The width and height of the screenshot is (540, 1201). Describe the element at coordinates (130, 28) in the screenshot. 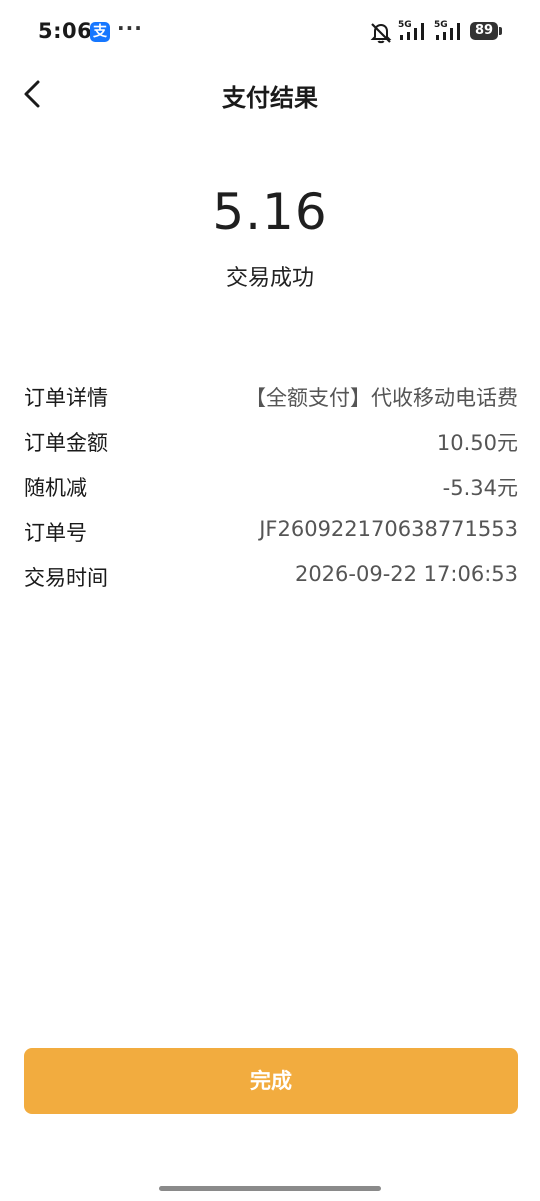

I see `more-notifications-icon: ···` at that location.